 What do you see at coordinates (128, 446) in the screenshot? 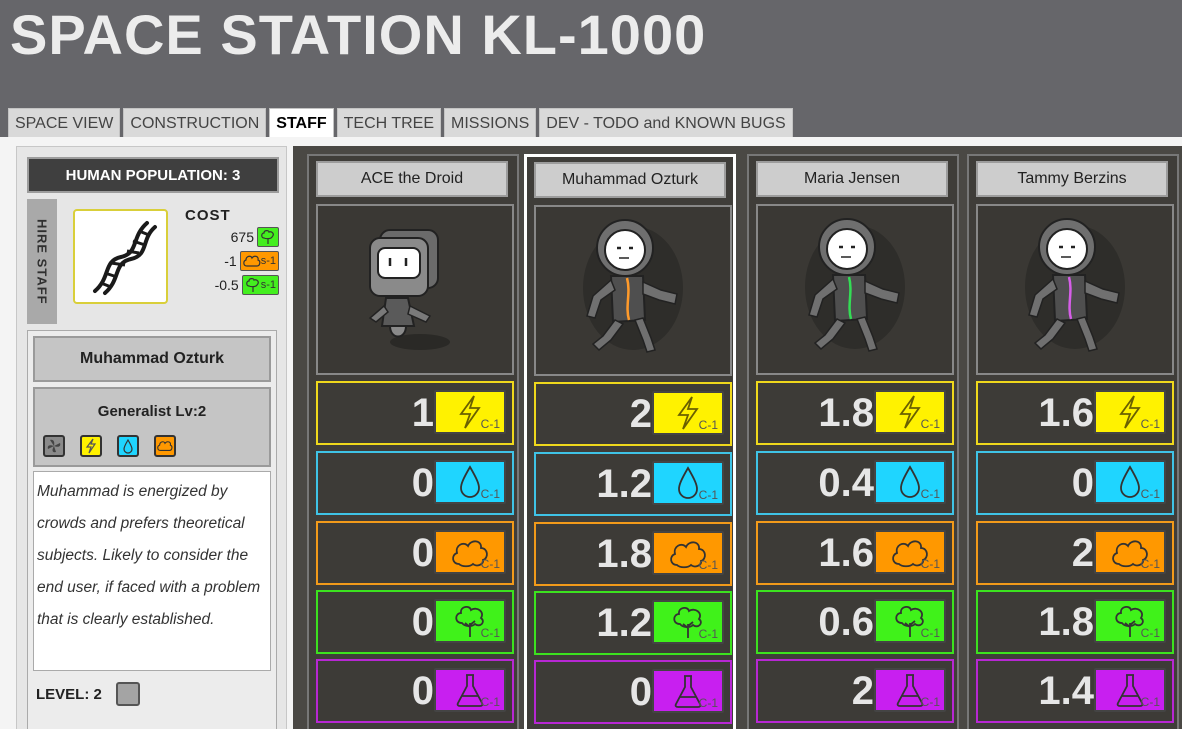
I see `droplet-icon` at bounding box center [128, 446].